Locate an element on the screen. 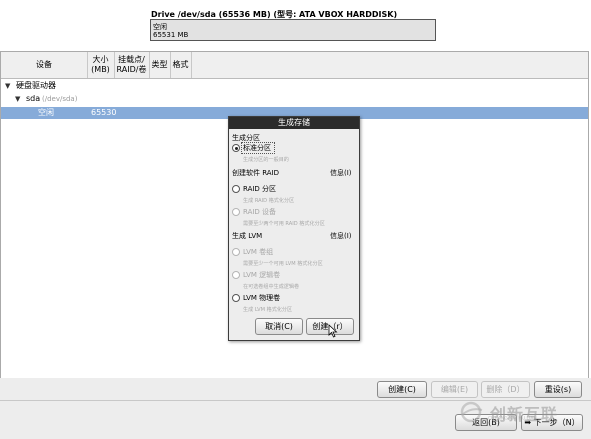  free-space-segment is located at coordinates (293, 30).